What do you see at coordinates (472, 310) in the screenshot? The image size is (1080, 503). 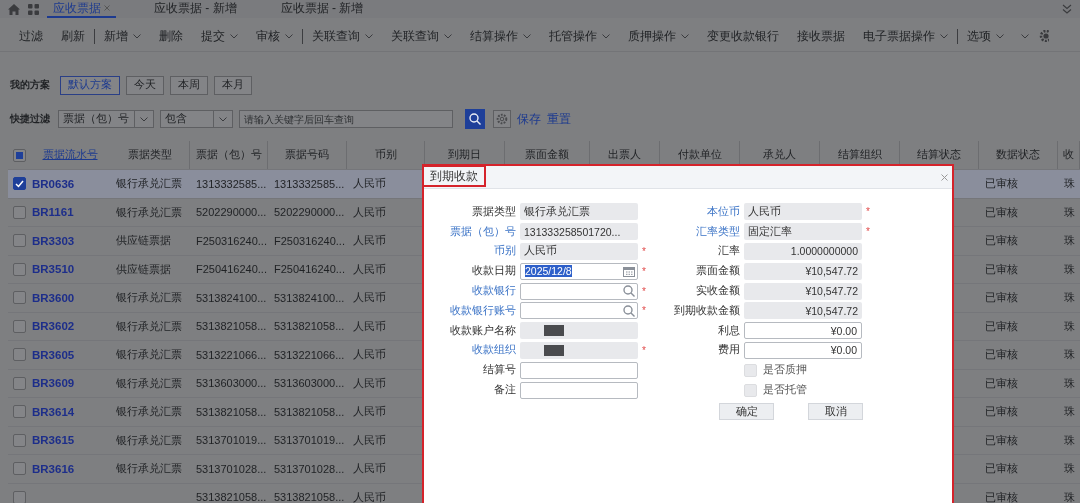 I see `field-label-link: 收款银行账号` at bounding box center [472, 310].